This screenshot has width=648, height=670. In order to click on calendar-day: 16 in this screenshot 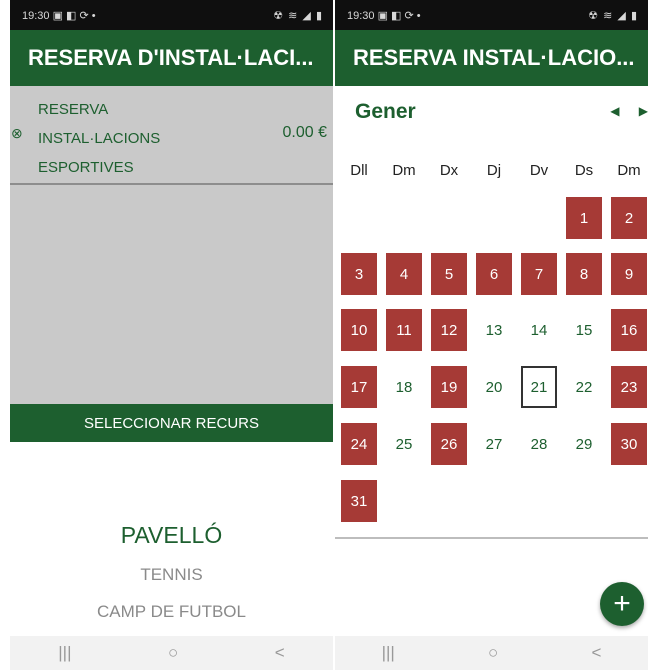, I will do `click(629, 330)`.